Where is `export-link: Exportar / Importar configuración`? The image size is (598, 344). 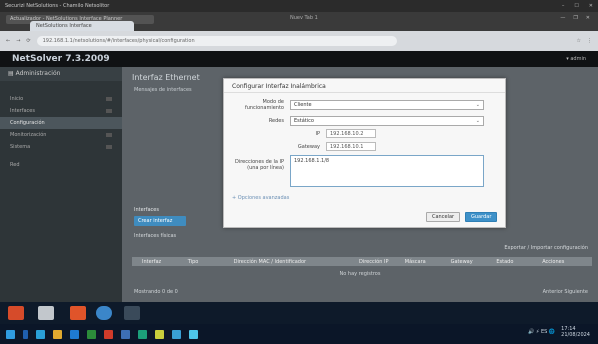 export-link: Exportar / Importar configuración is located at coordinates (546, 248).